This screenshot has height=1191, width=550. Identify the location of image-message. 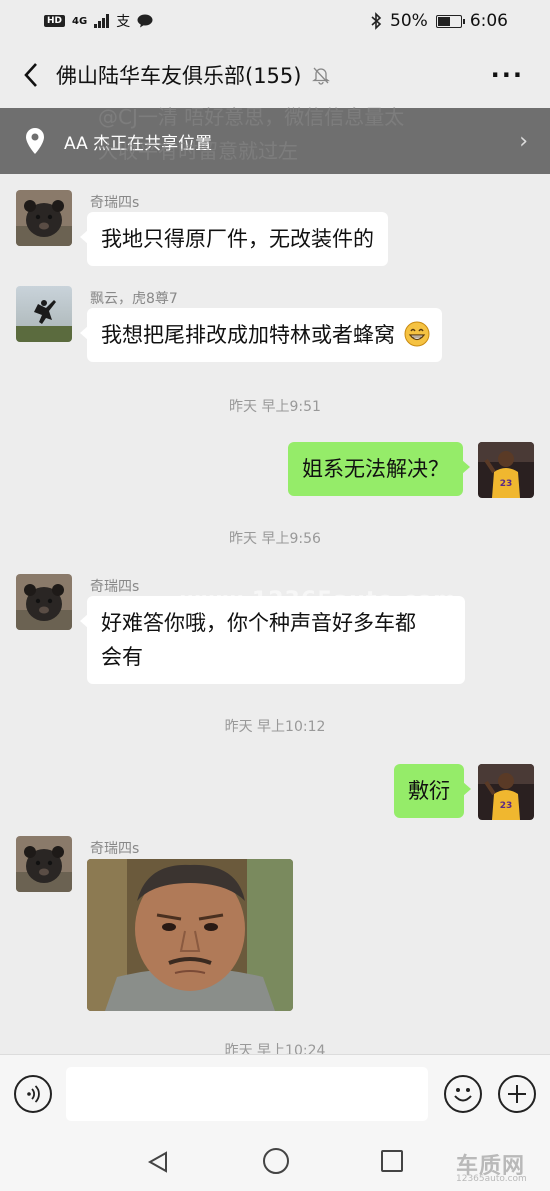
(190, 935).